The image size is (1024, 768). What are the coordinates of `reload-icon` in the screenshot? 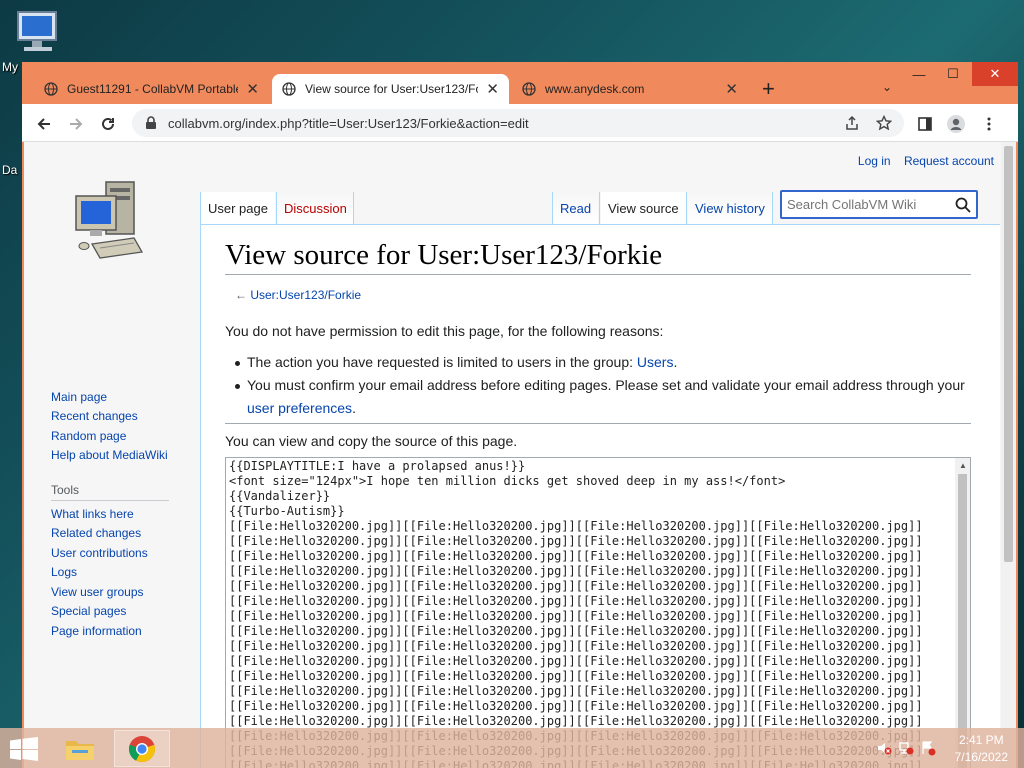 It's located at (108, 123).